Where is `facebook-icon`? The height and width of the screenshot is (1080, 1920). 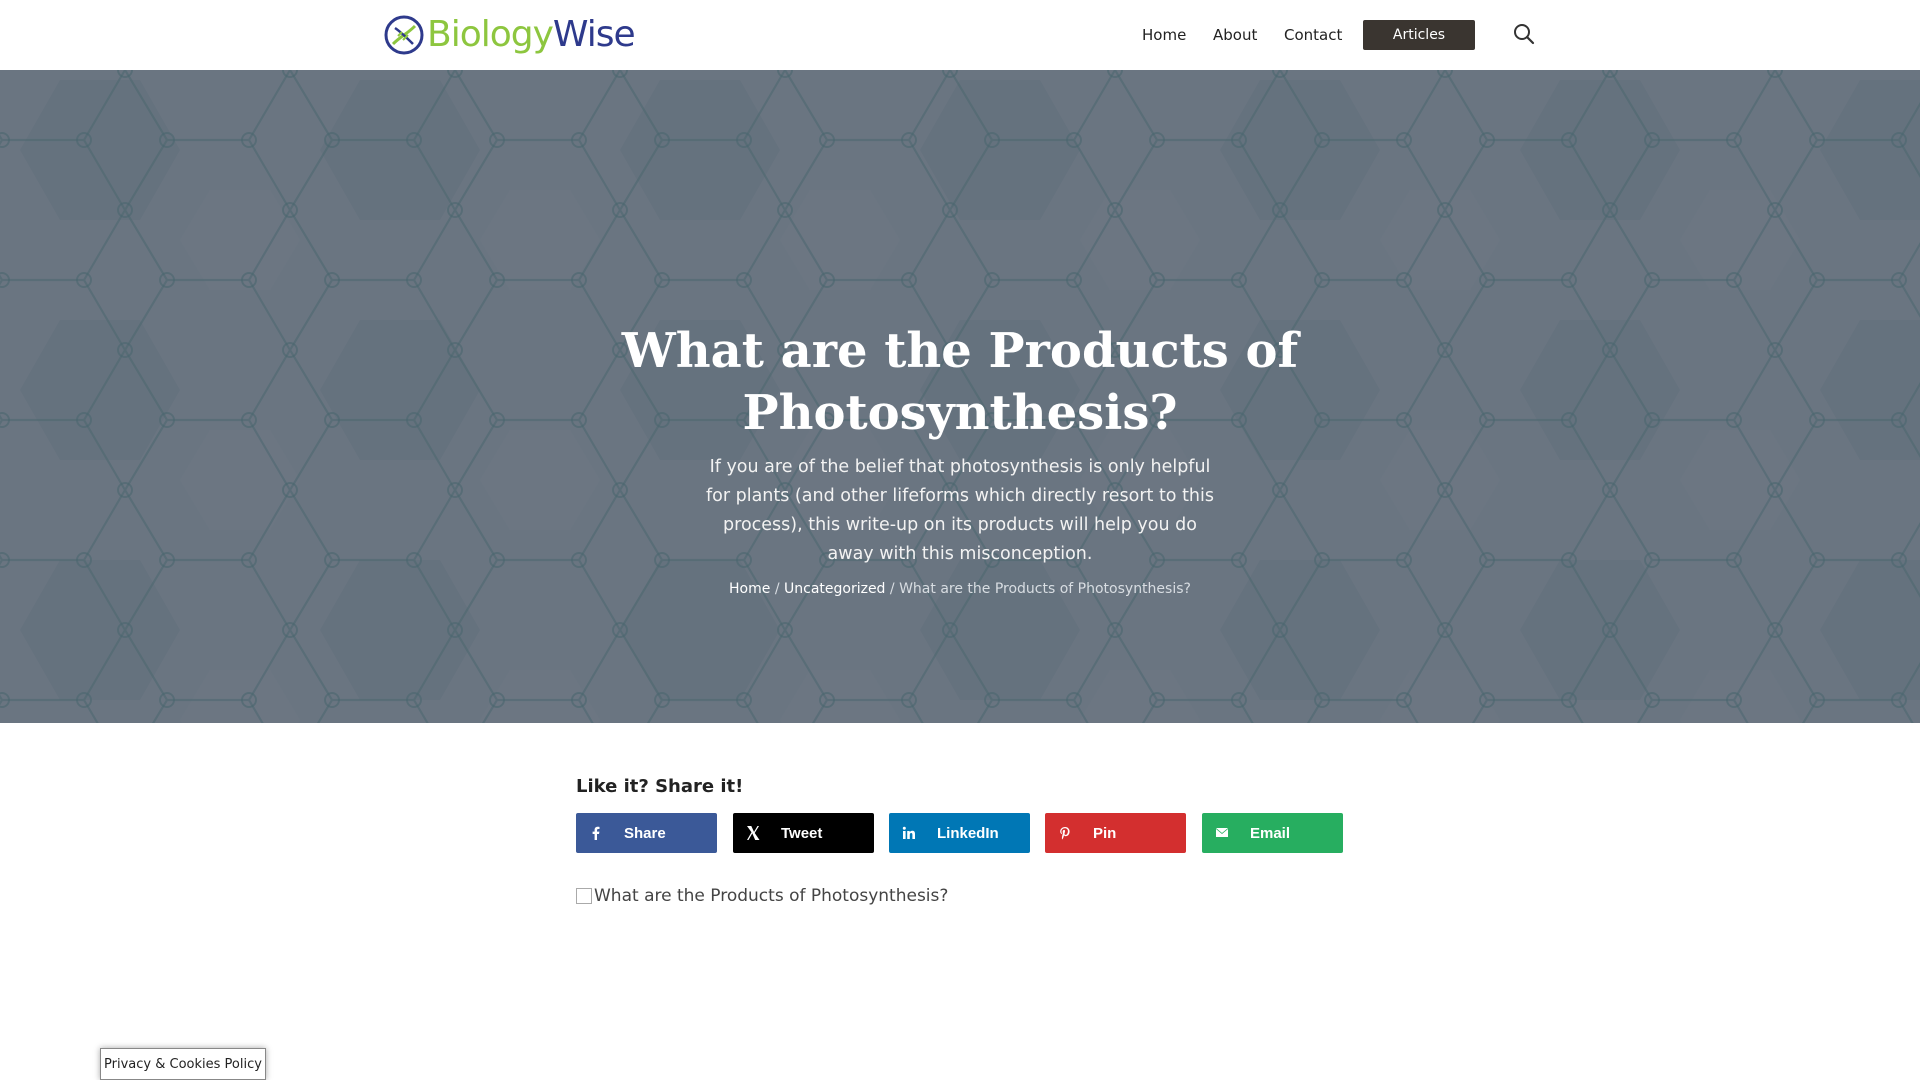
facebook-icon is located at coordinates (596, 833).